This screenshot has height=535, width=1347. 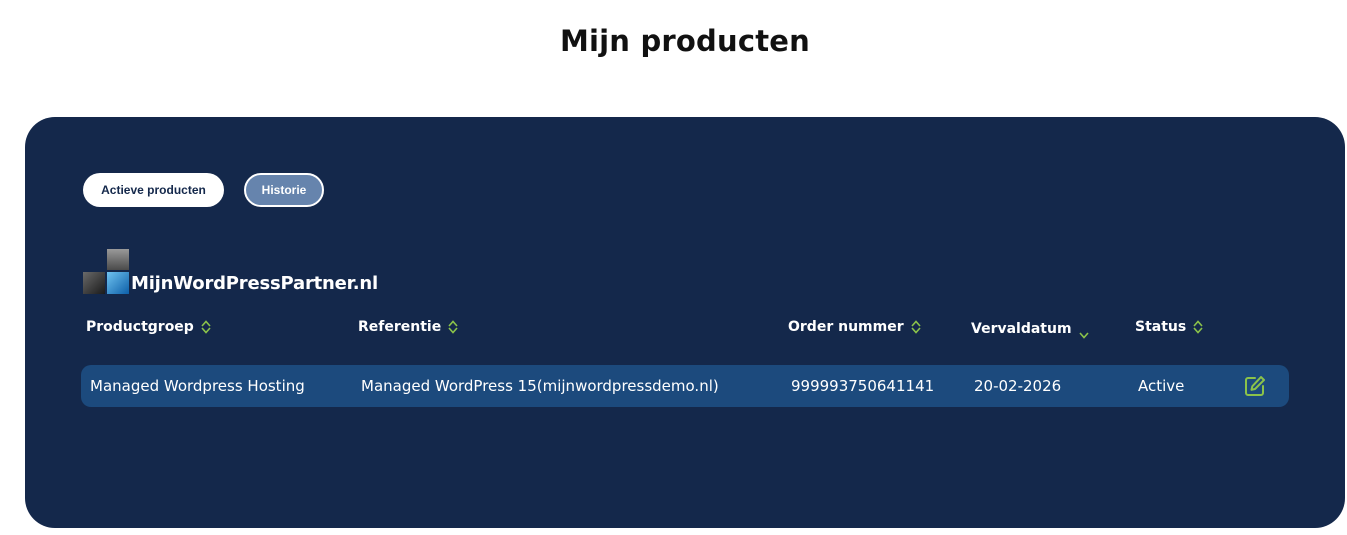 I want to click on brand-logo-mark, so click(x=106, y=271).